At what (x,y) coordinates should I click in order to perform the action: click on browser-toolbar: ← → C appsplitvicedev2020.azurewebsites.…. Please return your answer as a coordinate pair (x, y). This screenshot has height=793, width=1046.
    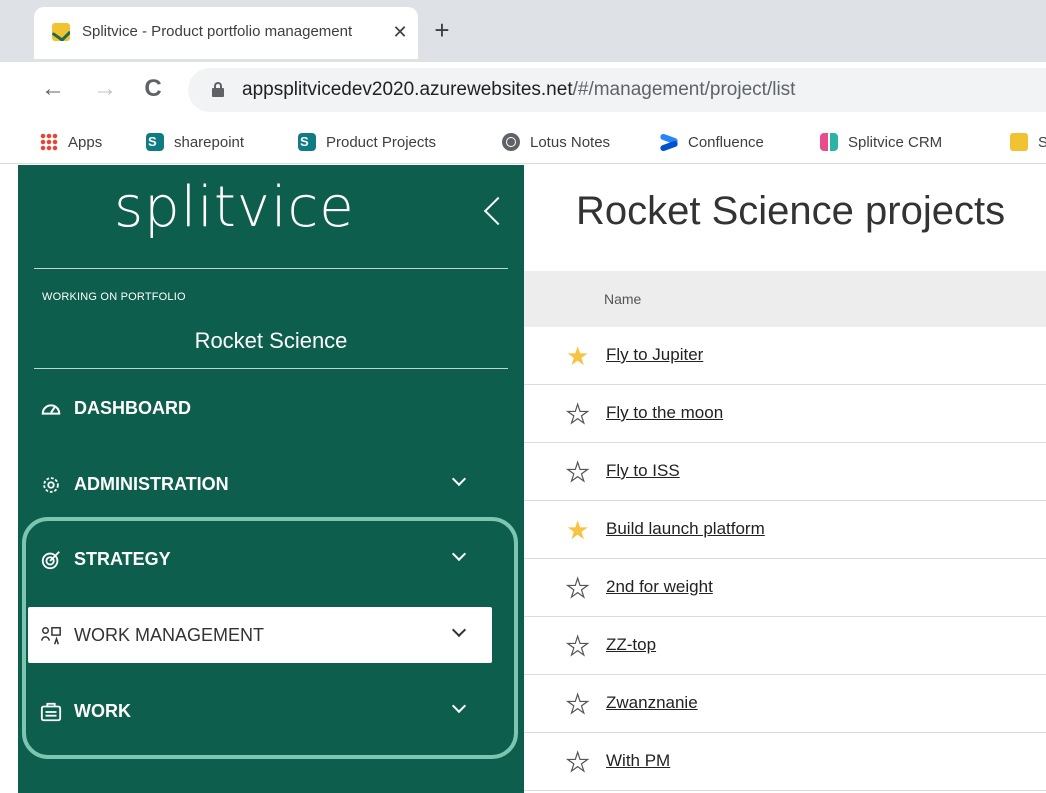
    Looking at the image, I should click on (523, 90).